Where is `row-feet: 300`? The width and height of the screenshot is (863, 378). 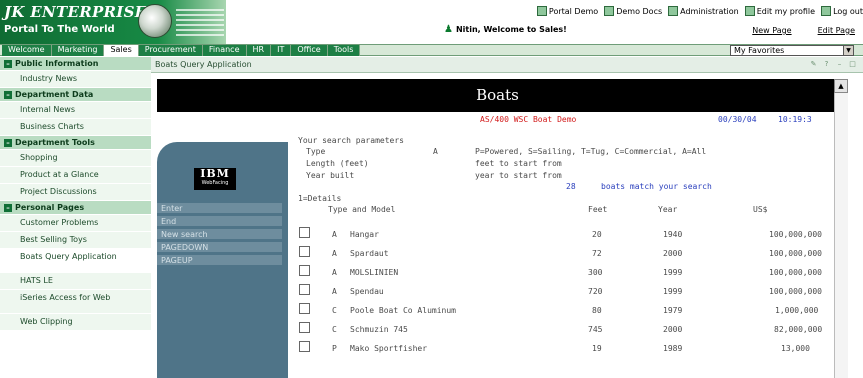
row-feet: 300 is located at coordinates (595, 272).